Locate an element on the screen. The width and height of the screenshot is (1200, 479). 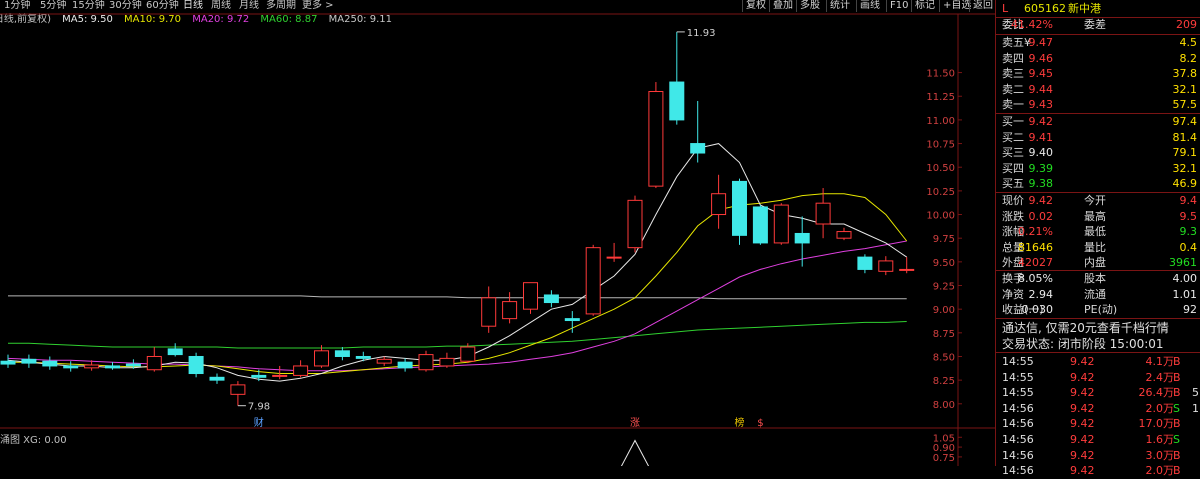
bid-label: 买四 is located at coordinates (1013, 168).